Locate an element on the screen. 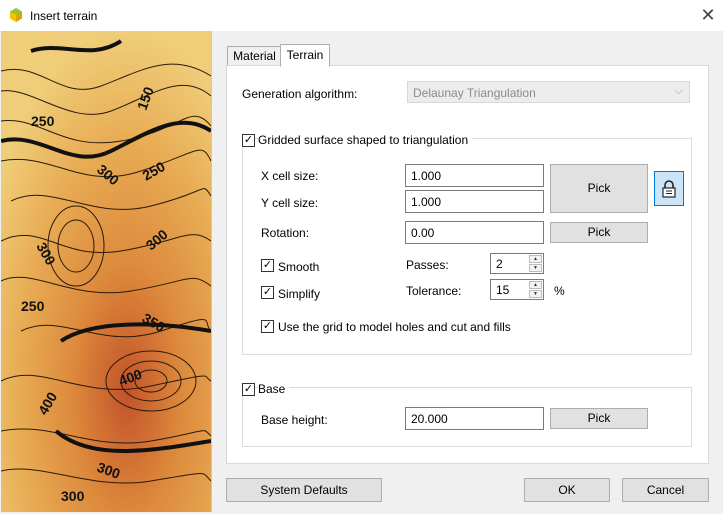 This screenshot has width=723, height=514. simplify-checkbox: ✓ is located at coordinates (267, 292).